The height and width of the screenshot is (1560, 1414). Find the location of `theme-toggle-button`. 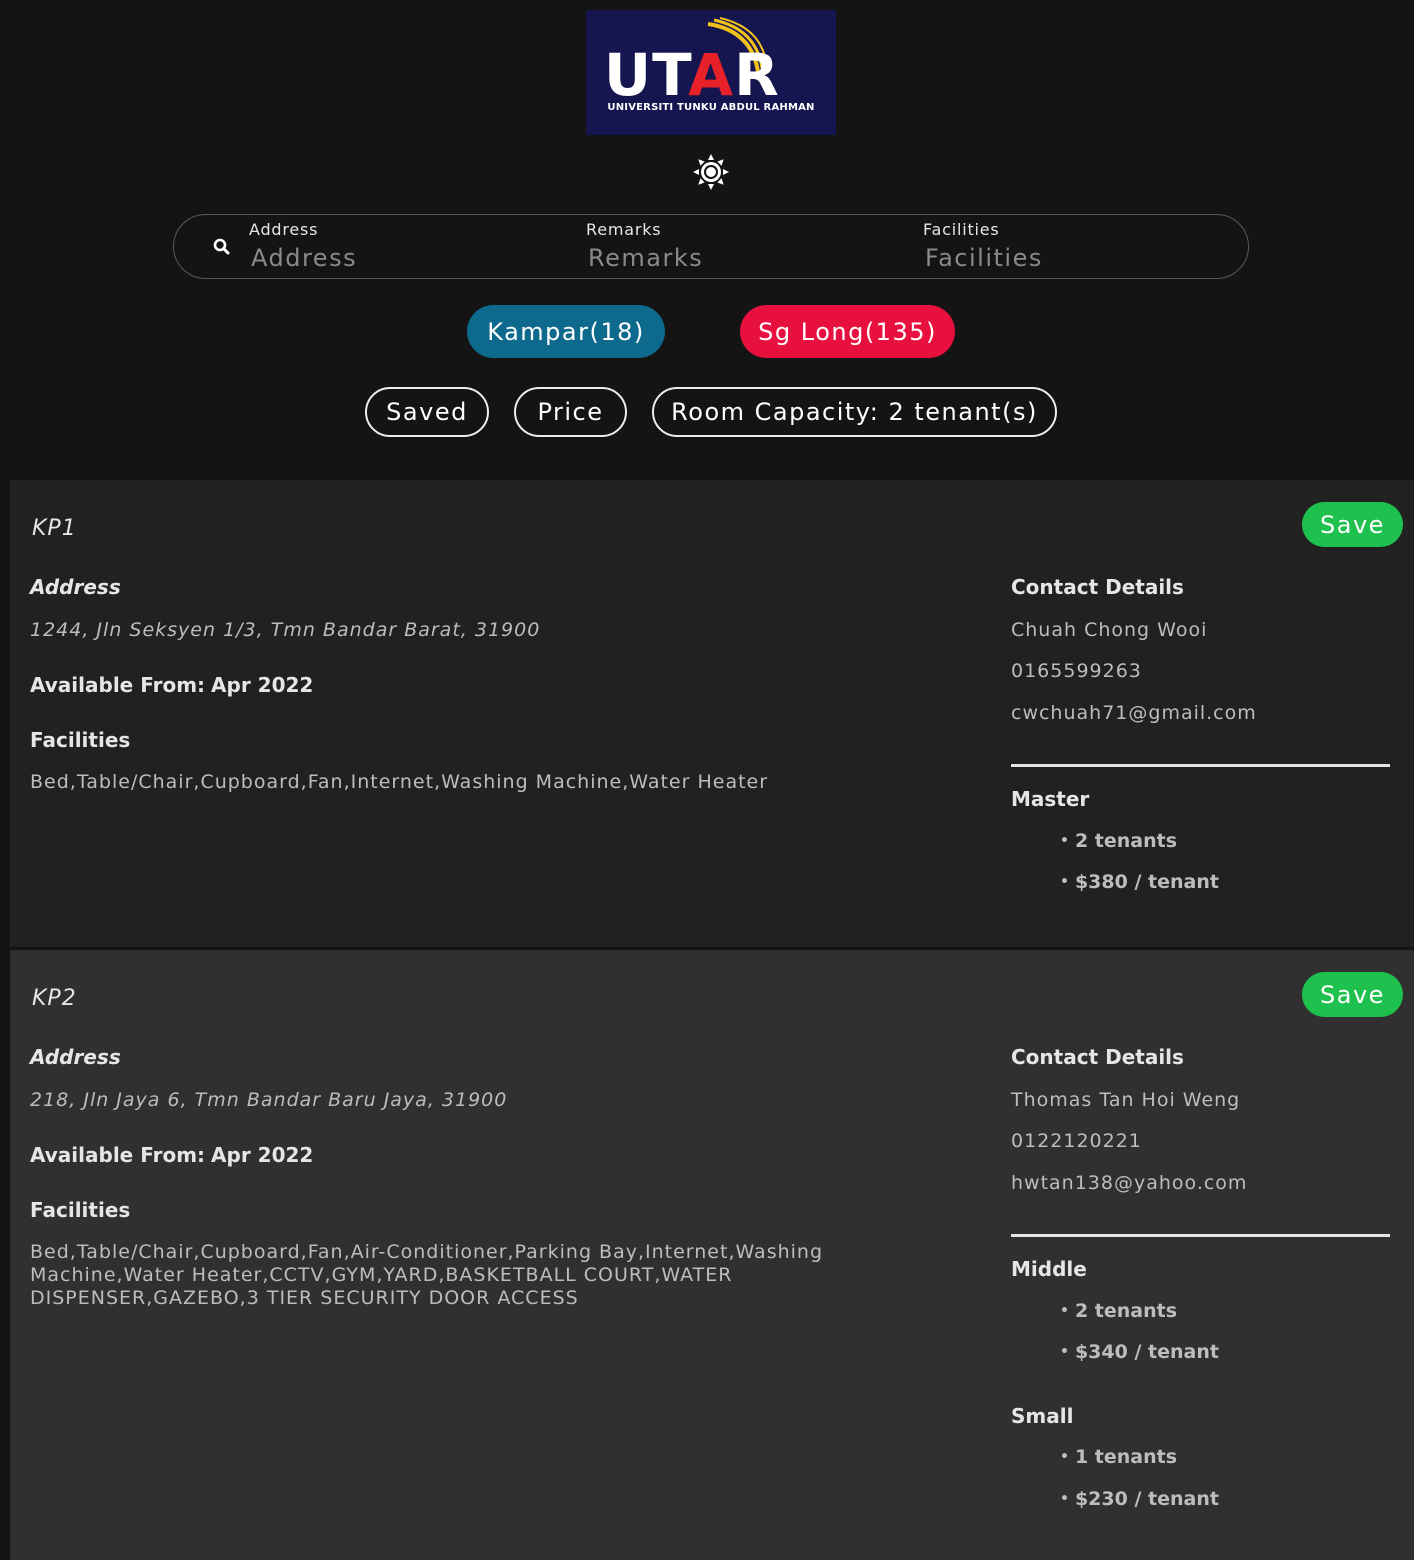

theme-toggle-button is located at coordinates (711, 172).